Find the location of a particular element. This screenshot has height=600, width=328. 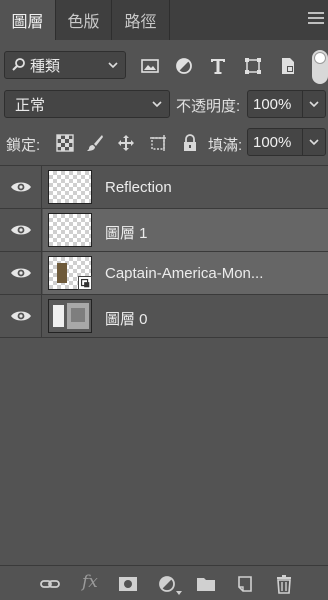

layer-name: 圖層 1 is located at coordinates (126, 233).